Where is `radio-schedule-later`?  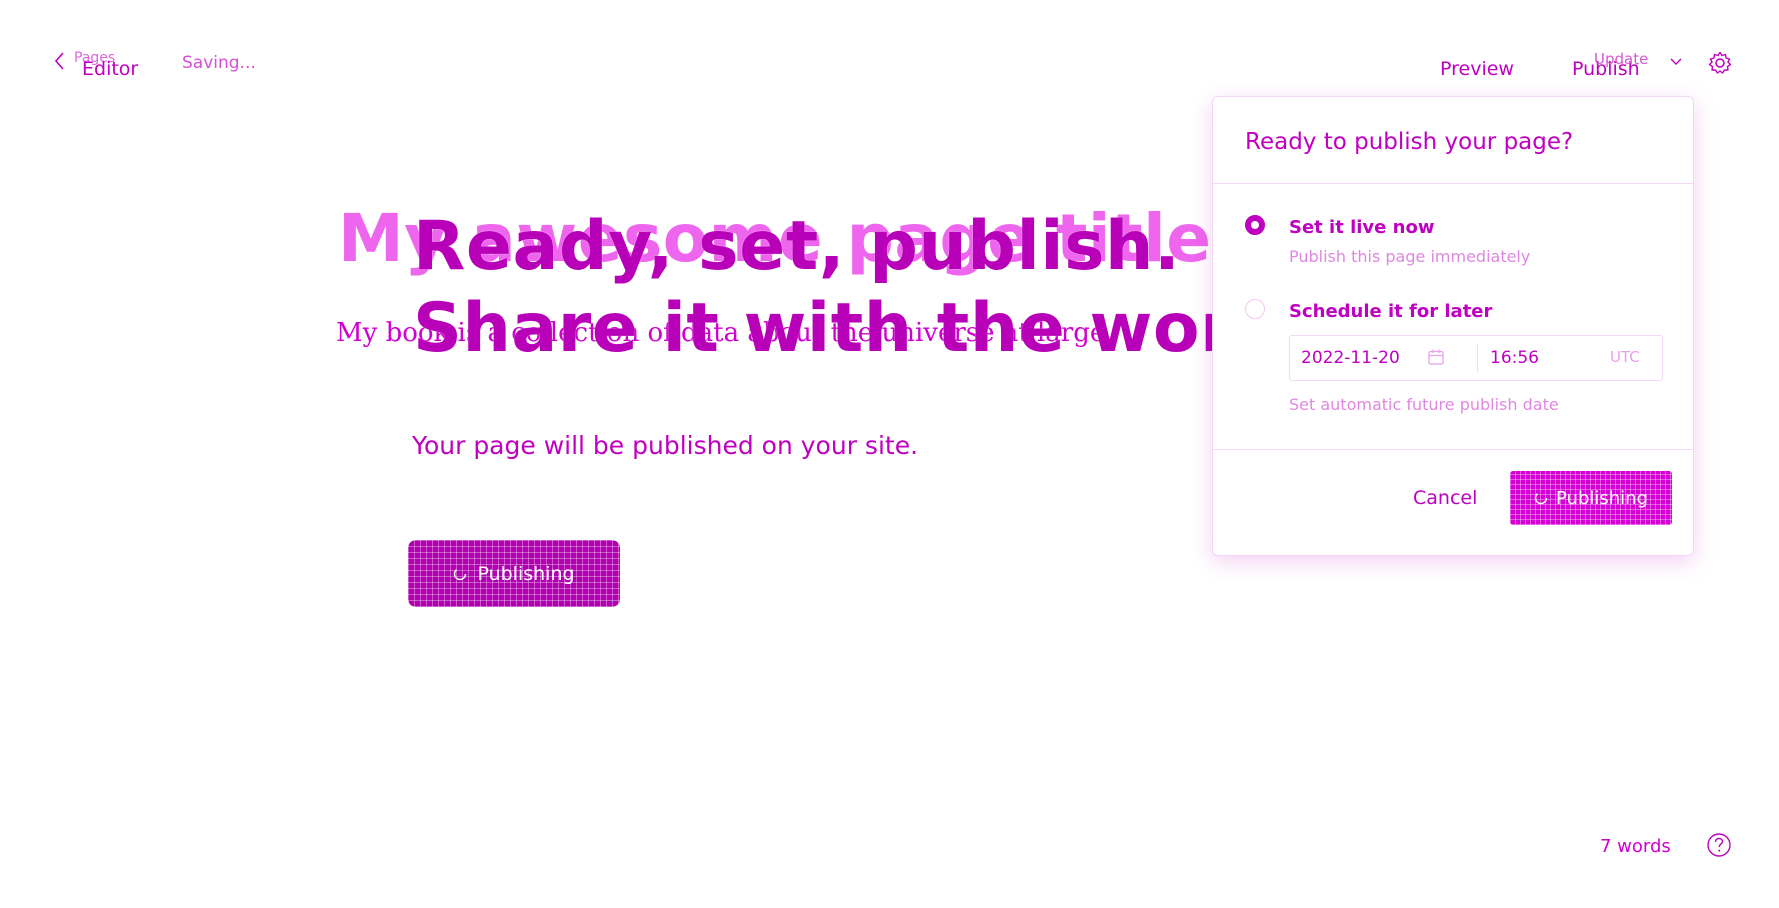 radio-schedule-later is located at coordinates (1255, 309).